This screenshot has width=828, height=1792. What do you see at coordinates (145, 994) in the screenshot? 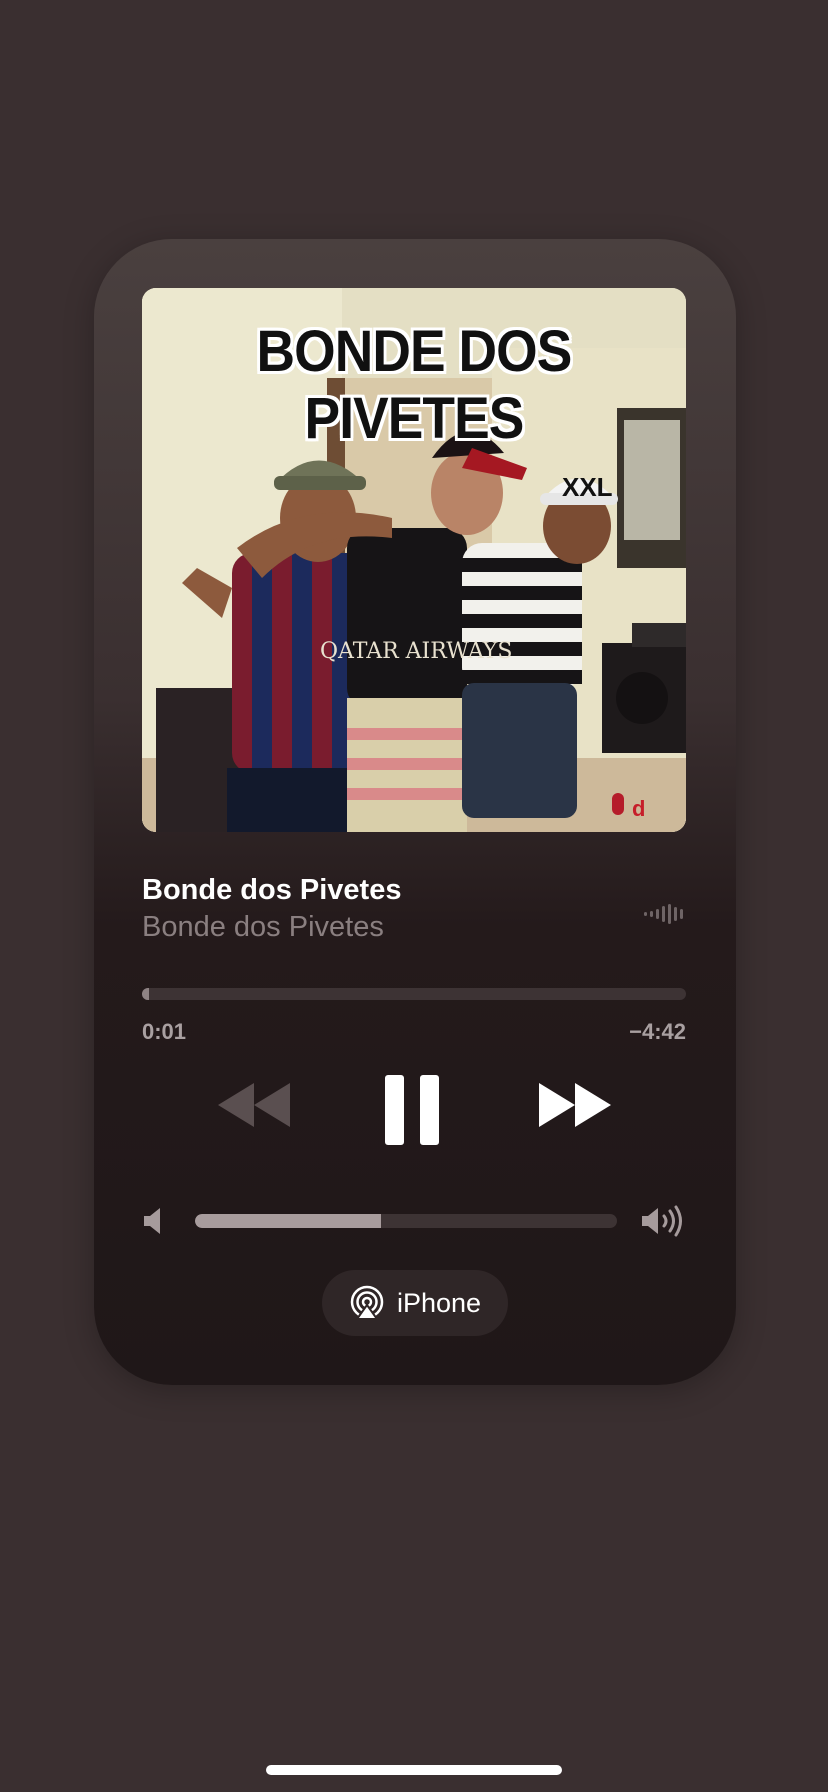
I see `playback-progress-fill` at bounding box center [145, 994].